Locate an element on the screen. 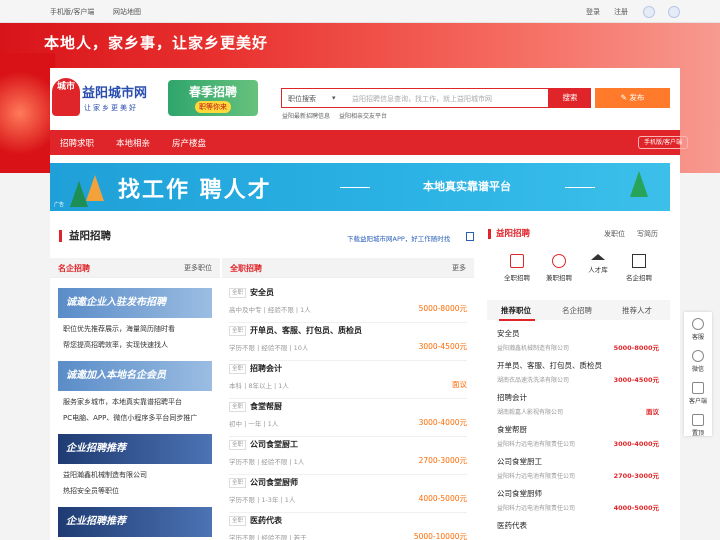 The image size is (720, 540). search-category-select: 职位搜索 is located at coordinates (302, 99).